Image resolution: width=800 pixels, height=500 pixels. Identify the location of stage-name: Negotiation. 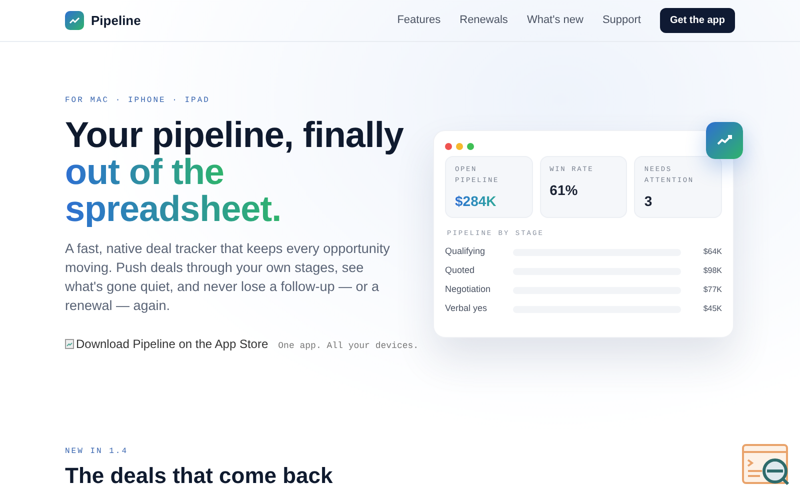
(468, 289).